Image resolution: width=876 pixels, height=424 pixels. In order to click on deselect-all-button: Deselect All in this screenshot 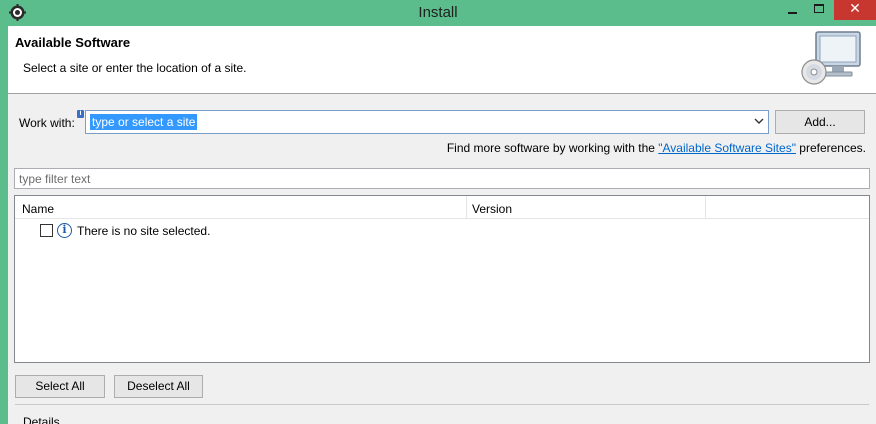, I will do `click(158, 386)`.